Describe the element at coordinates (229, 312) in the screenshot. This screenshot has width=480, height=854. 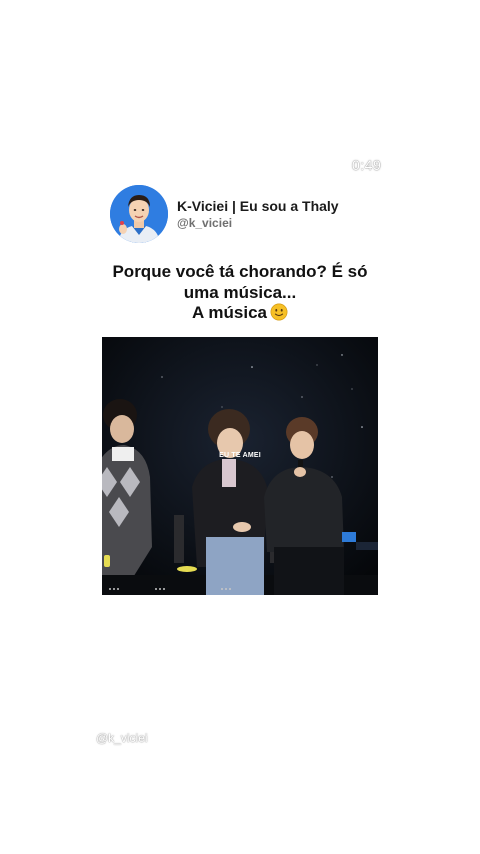
I see `caption-line-3: A música` at that location.